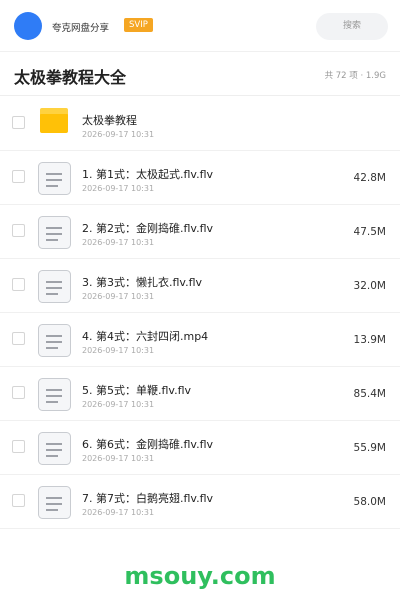 This screenshot has width=400, height=600. I want to click on list-item: 5. 第5式：单鞭.flv.flv 2026-09-17 10:31 85.4M, so click(200, 394).